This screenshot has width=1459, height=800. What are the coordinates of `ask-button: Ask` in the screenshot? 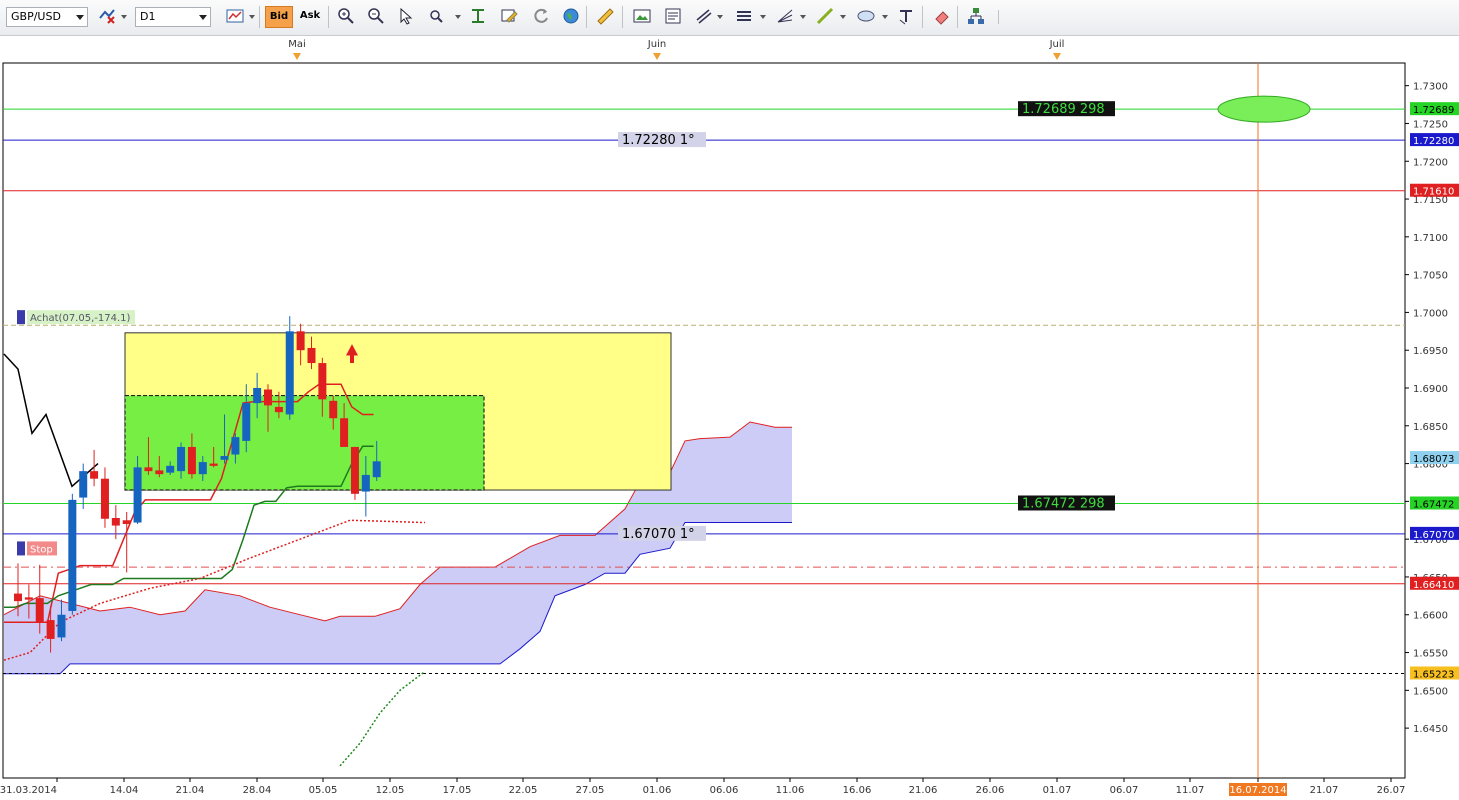 It's located at (310, 17).